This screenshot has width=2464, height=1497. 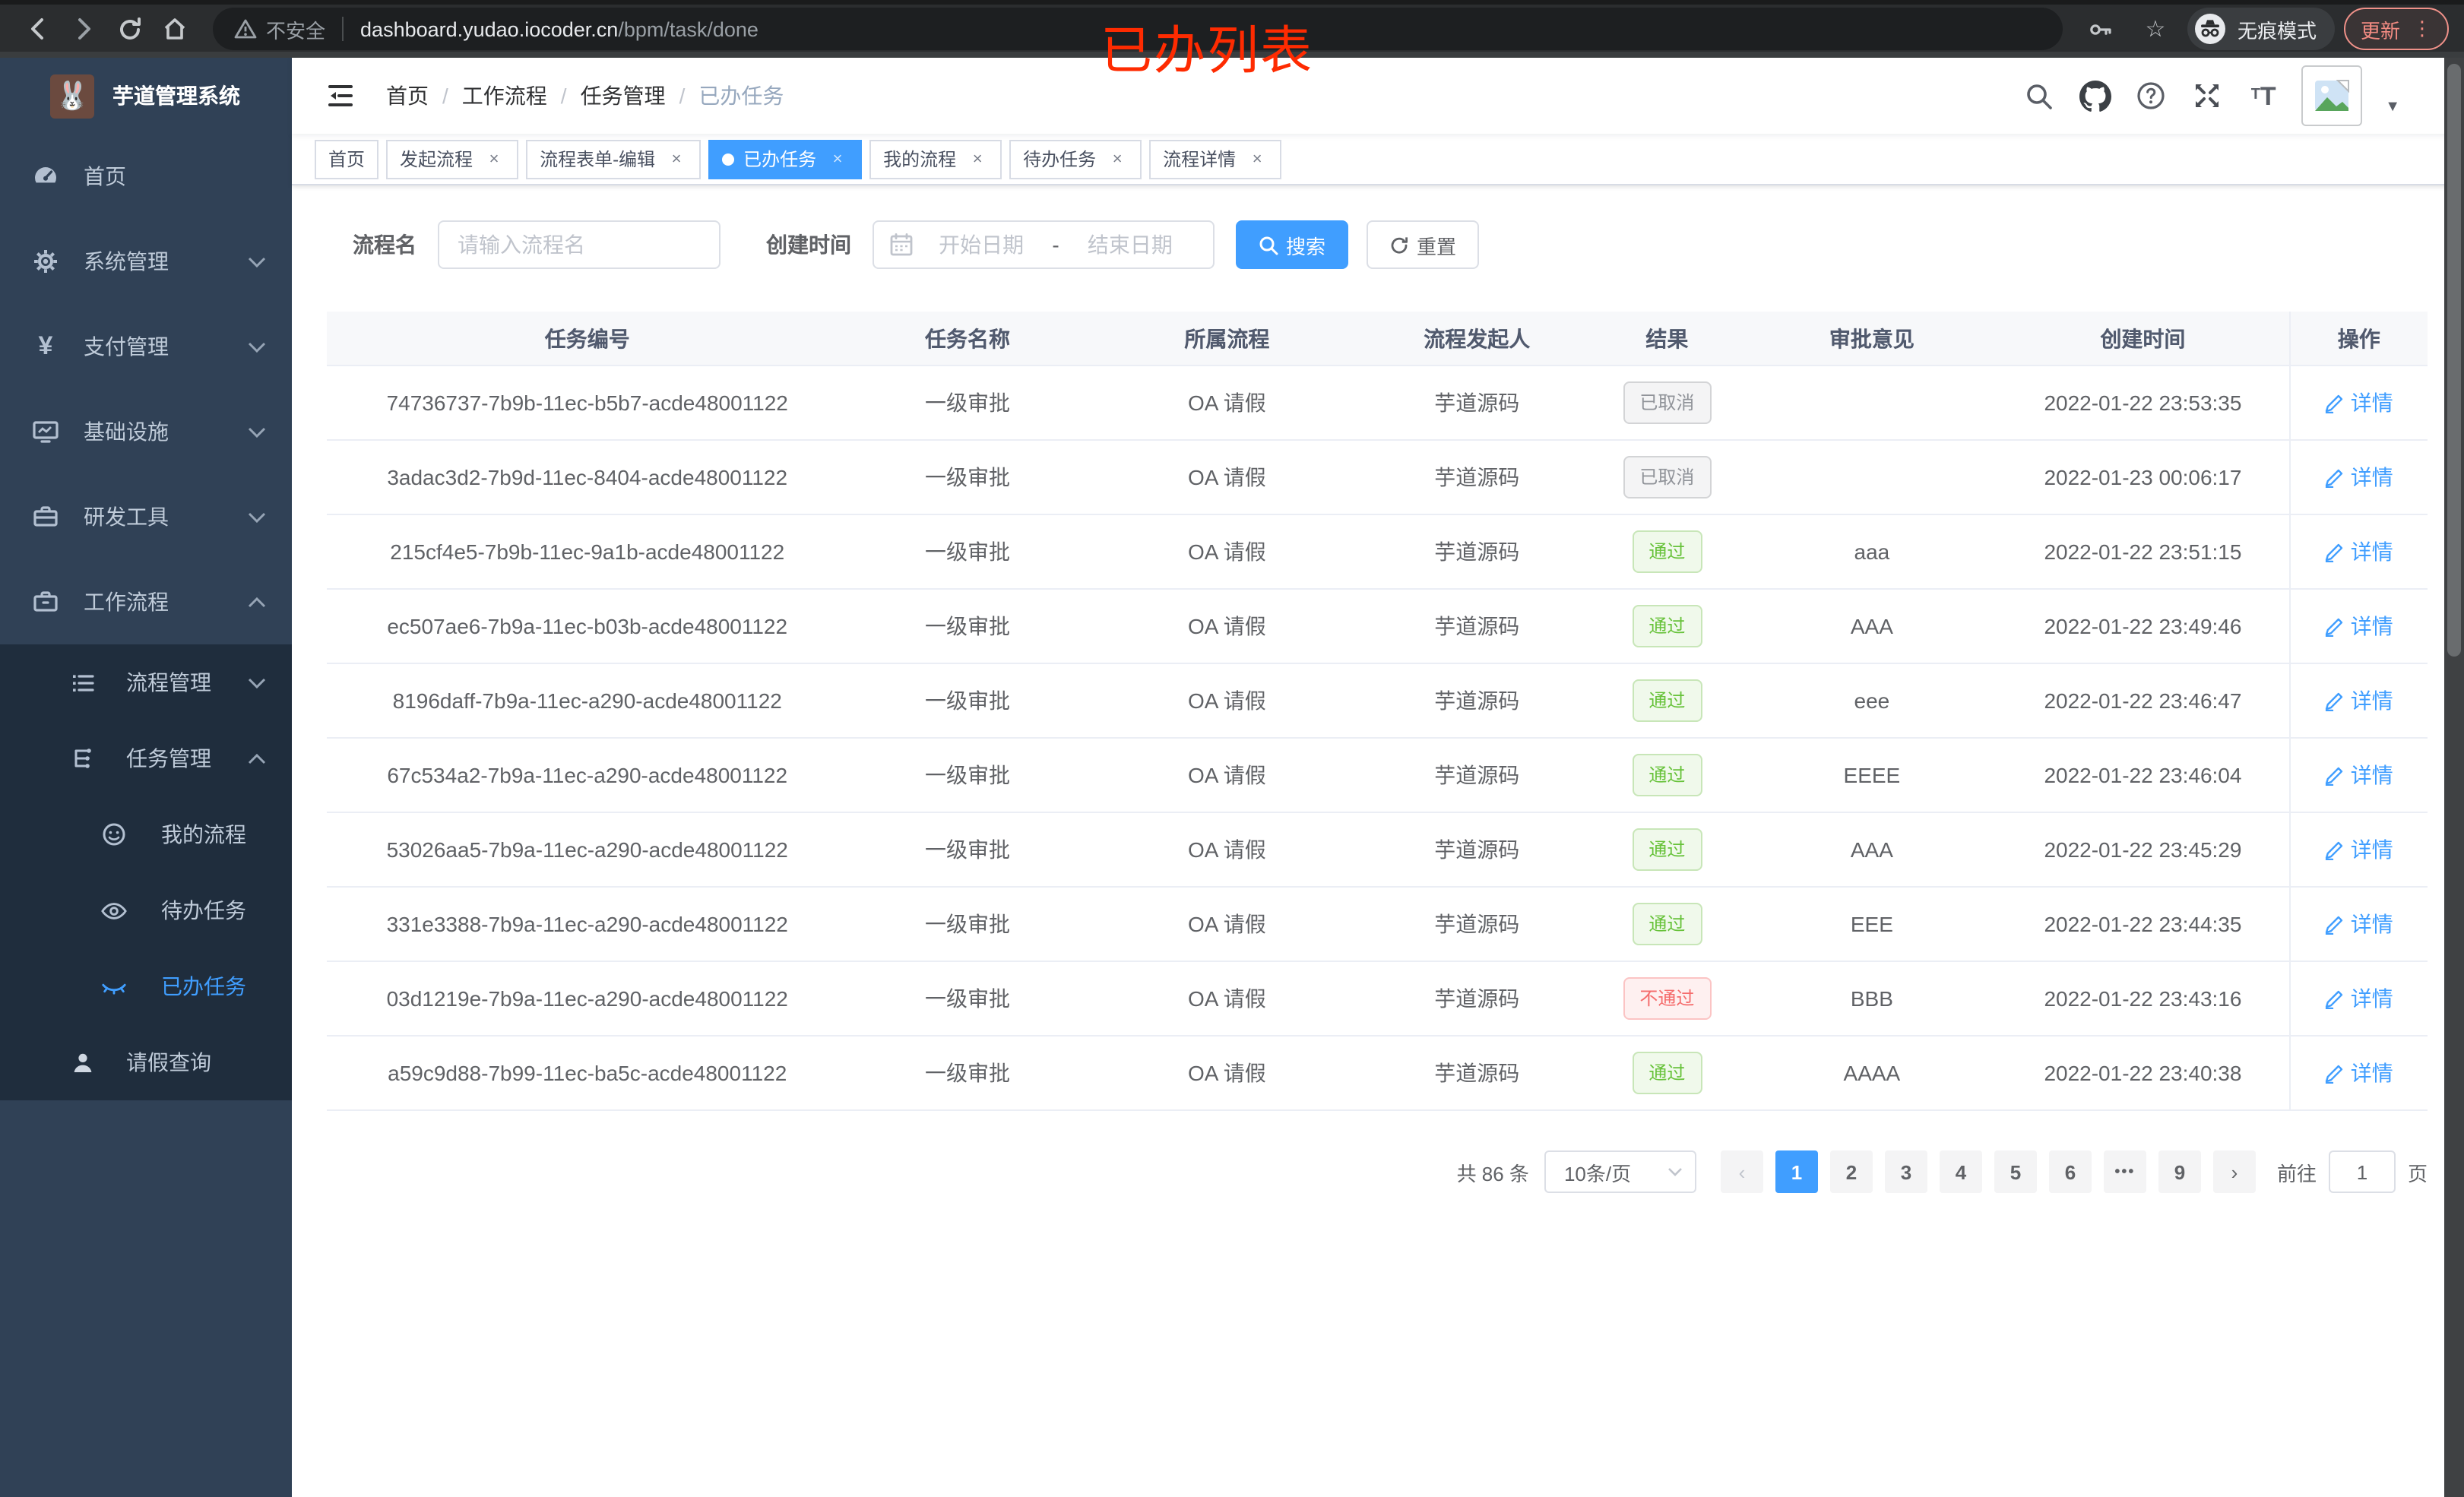 I want to click on sidebar-item-todo-tasks: 待办任务, so click(x=146, y=910).